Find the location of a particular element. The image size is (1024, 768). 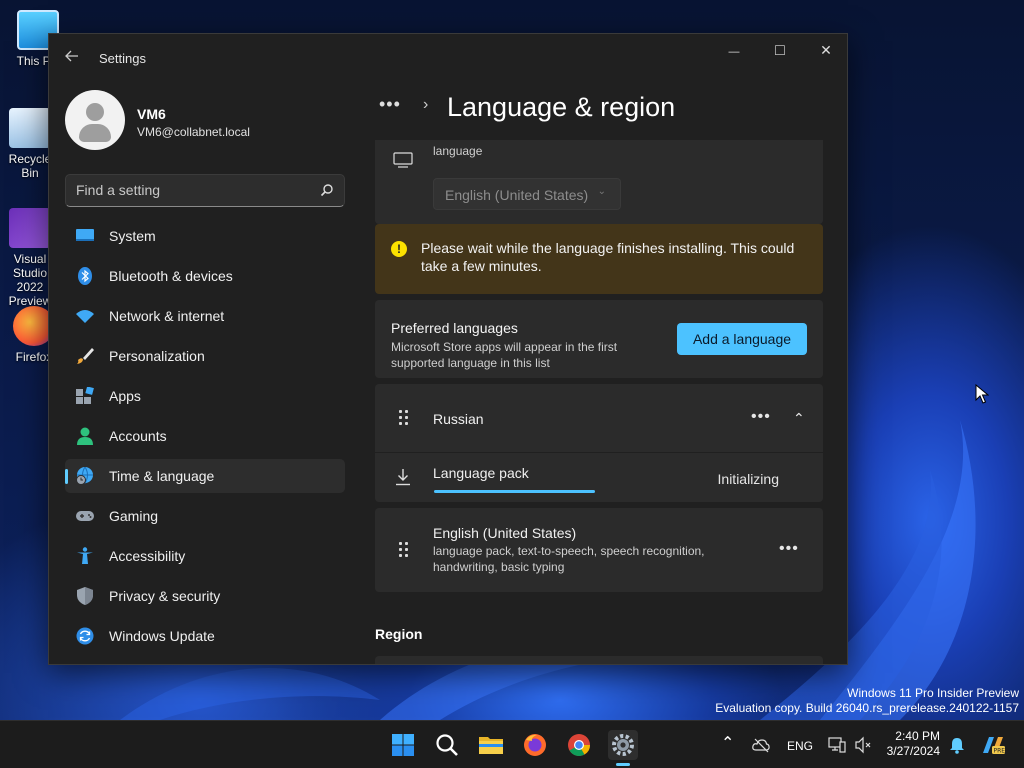

taskbar-clock: 2:40 PM 3/27/2024 is located at coordinates (913, 744).